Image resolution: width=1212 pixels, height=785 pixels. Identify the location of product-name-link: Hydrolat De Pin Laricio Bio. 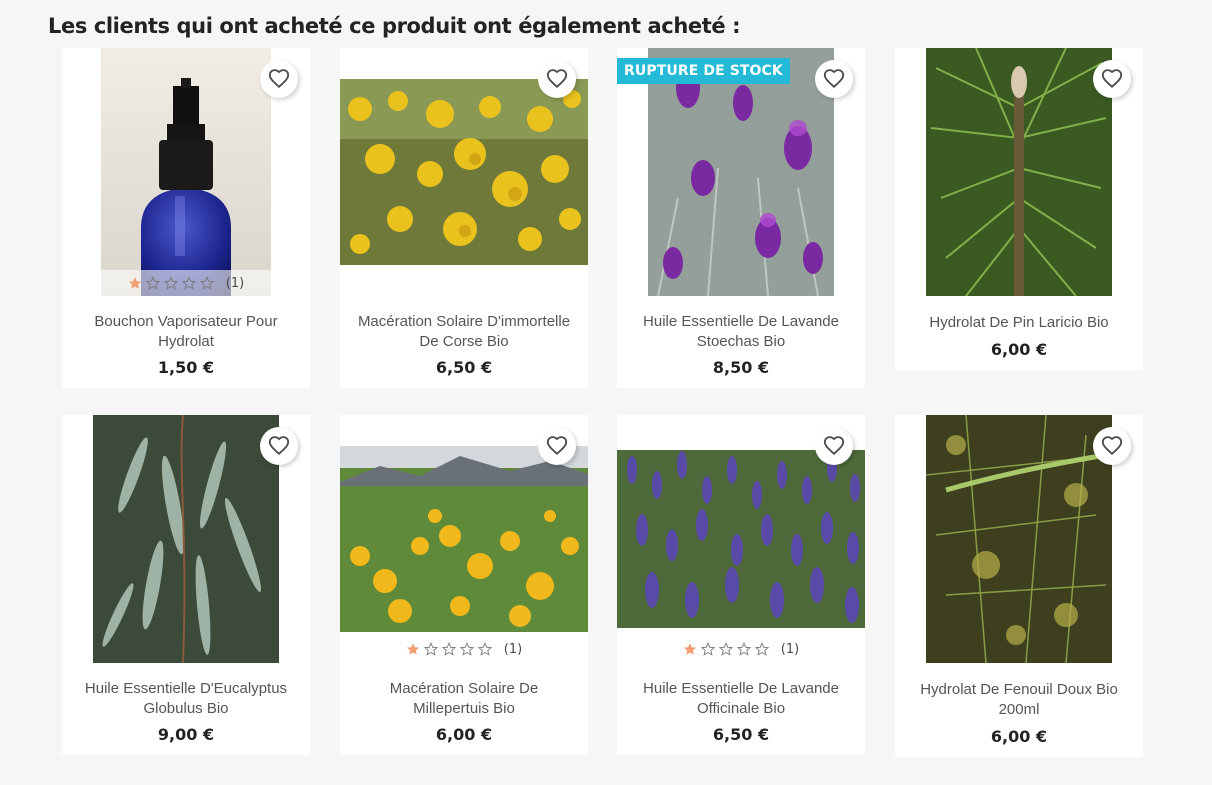
(1019, 314).